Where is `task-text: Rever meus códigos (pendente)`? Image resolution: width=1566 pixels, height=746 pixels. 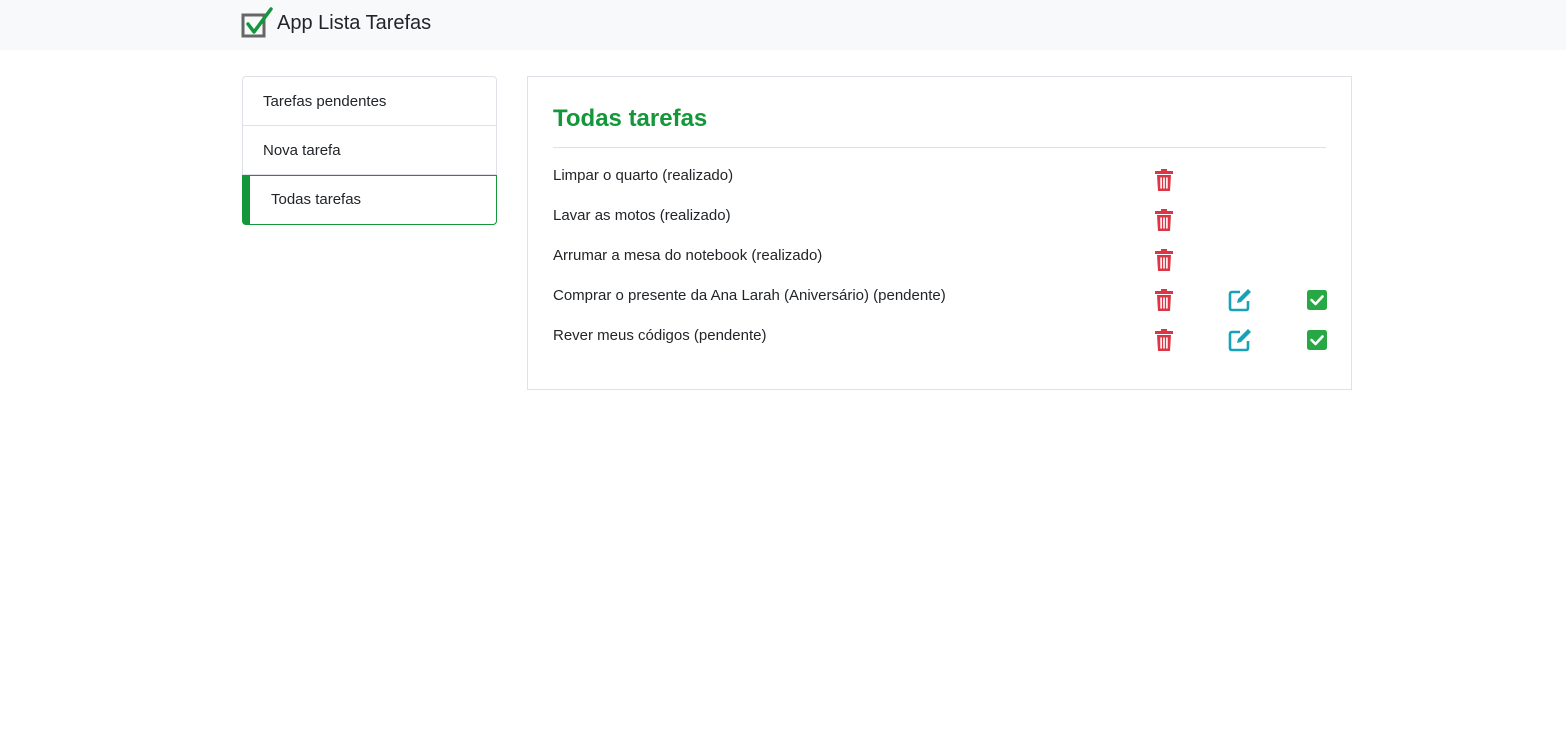 task-text: Rever meus códigos (pendente) is located at coordinates (660, 335).